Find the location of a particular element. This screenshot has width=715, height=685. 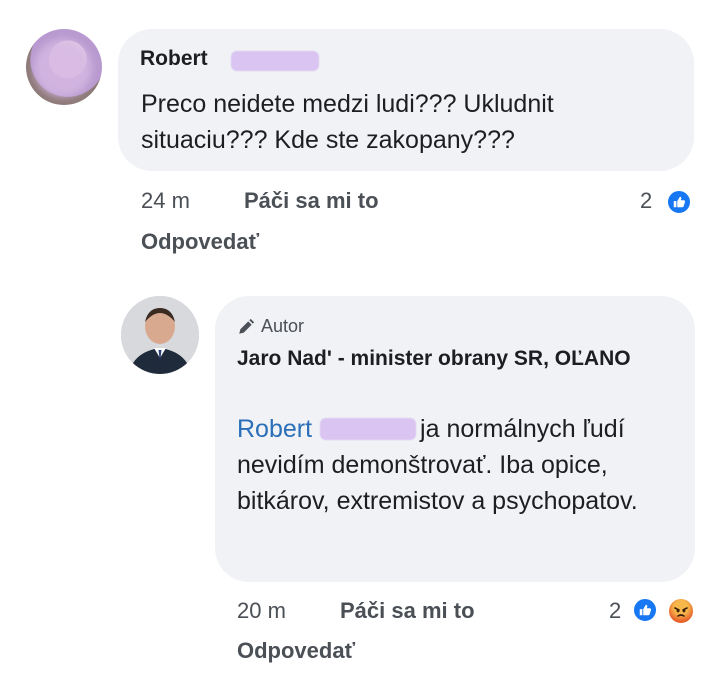

comment-like-button: Páči sa mi to is located at coordinates (311, 201).